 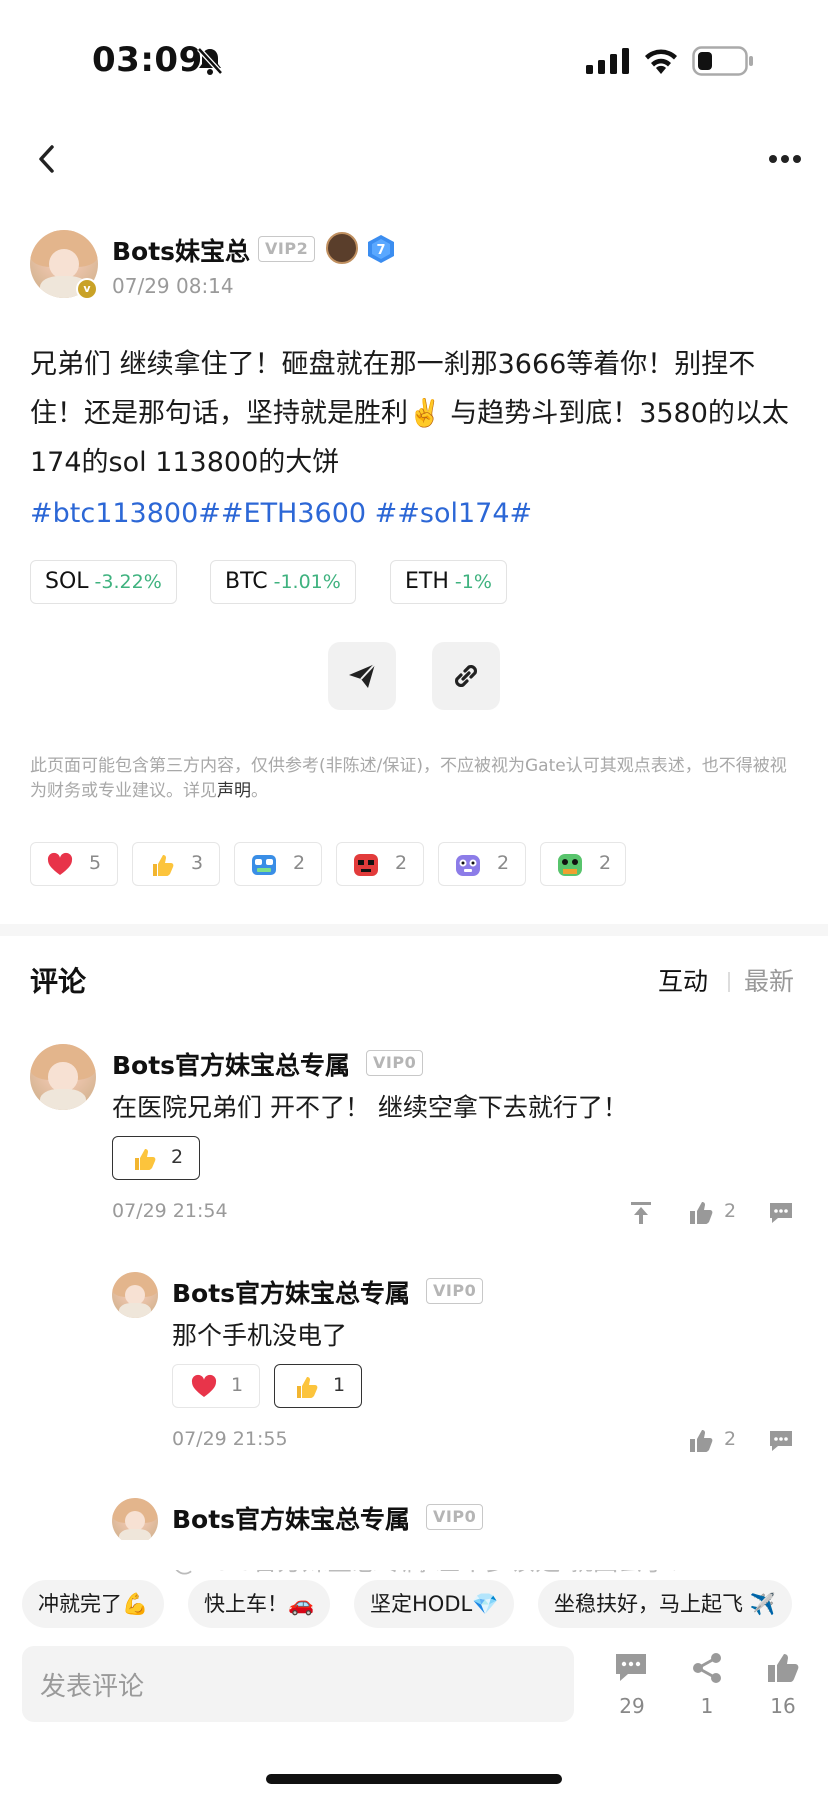 I want to click on cellular-signal-icon, so click(x=607, y=61).